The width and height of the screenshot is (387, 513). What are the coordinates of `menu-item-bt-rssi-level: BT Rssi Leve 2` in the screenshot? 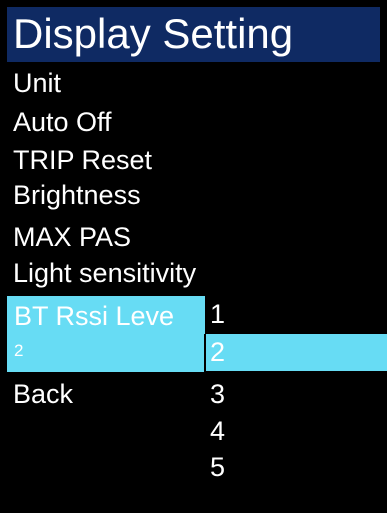 It's located at (106, 334).